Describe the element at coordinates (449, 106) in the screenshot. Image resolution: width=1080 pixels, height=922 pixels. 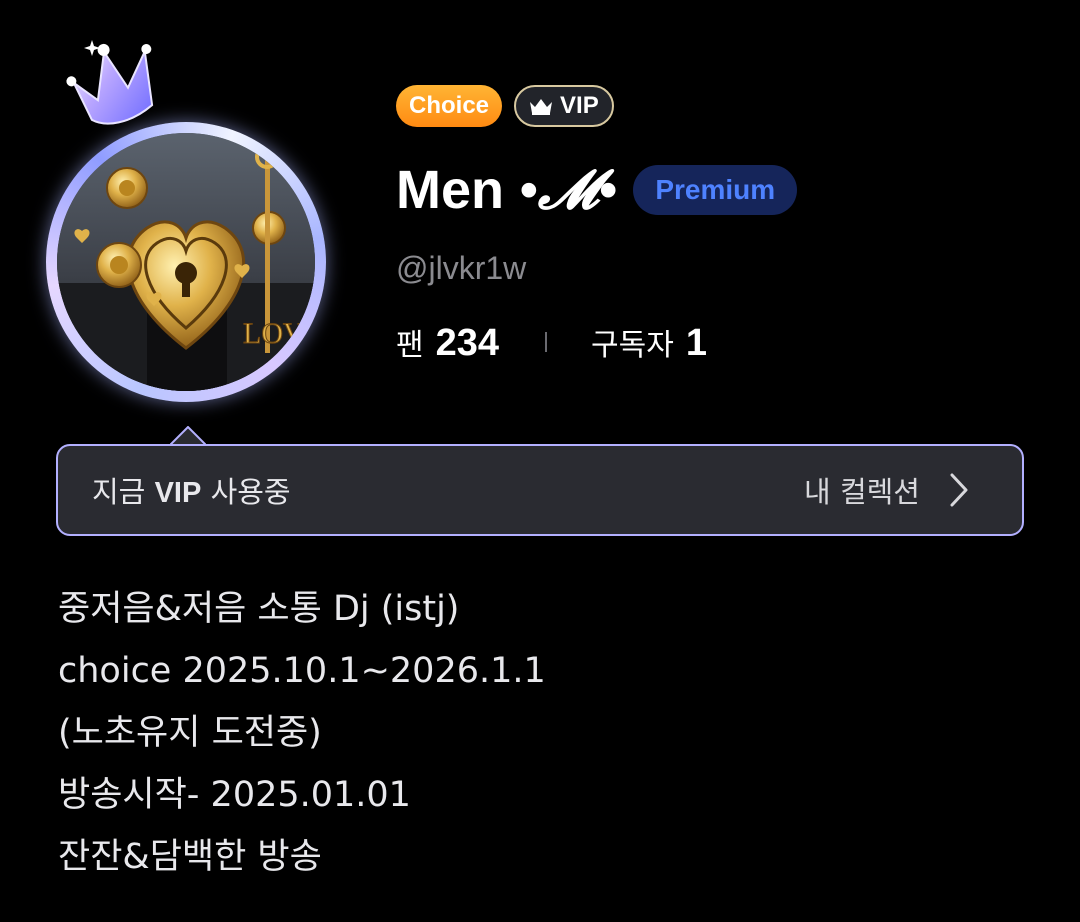
I see `choice-badge: Choice` at that location.